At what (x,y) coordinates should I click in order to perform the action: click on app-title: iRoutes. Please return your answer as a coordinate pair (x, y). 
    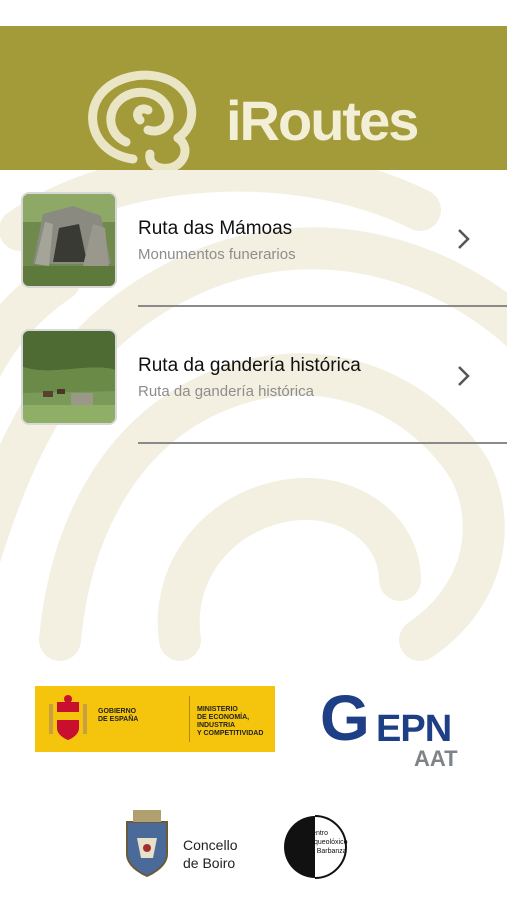
    Looking at the image, I should click on (322, 120).